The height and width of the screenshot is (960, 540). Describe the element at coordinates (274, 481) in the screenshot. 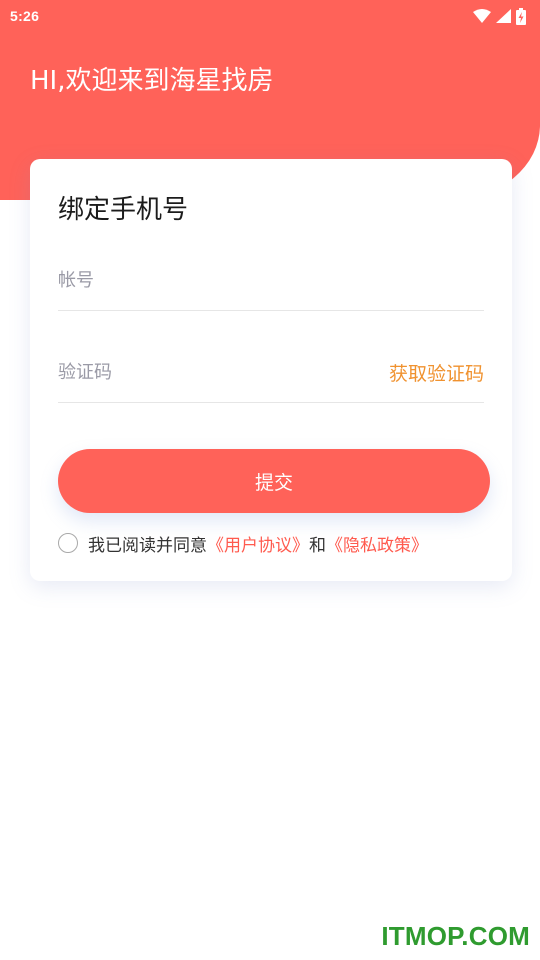

I see `submit-button: 提交` at that location.